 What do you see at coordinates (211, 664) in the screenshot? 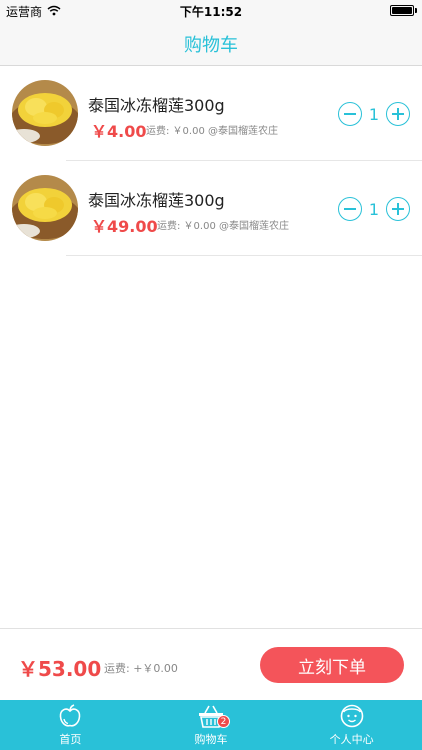
I see `checkout-bar: ￥53.00 运费: +￥0.00 立刻下单` at bounding box center [211, 664].